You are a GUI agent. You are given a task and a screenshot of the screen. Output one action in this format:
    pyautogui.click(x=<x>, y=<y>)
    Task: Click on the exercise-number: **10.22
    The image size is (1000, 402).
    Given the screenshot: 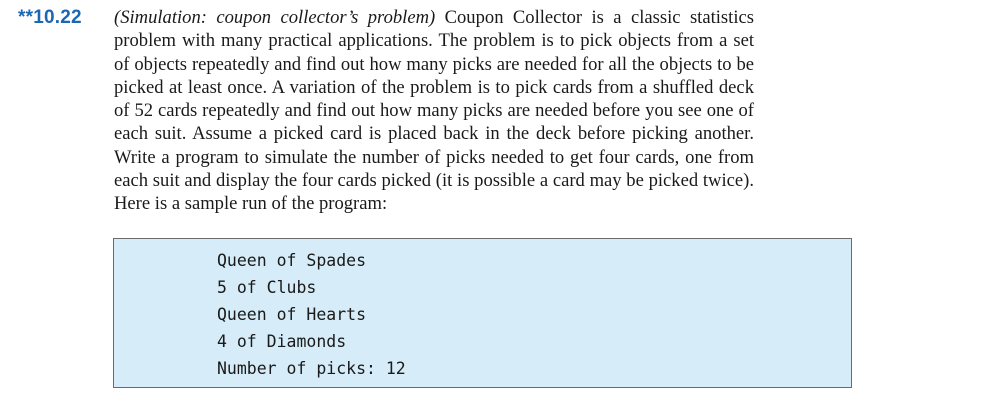 What is the action you would take?
    pyautogui.click(x=50, y=17)
    